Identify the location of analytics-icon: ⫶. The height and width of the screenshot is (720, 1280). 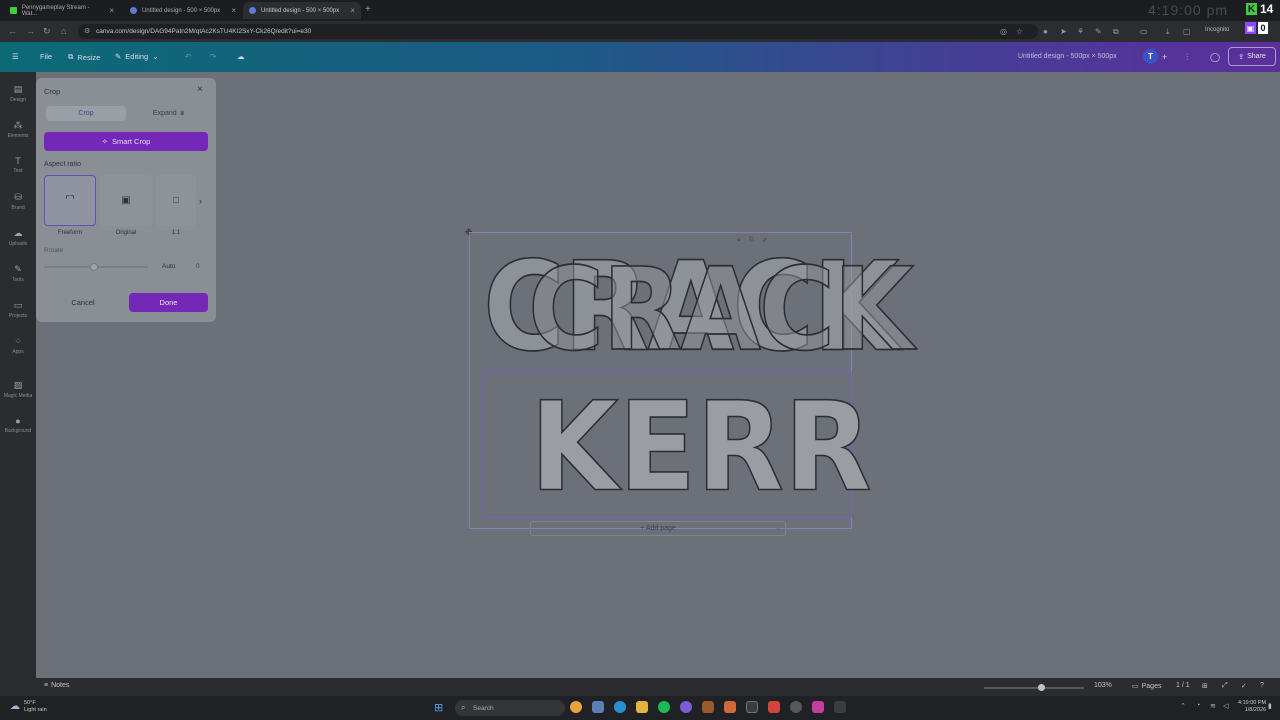
(1187, 57).